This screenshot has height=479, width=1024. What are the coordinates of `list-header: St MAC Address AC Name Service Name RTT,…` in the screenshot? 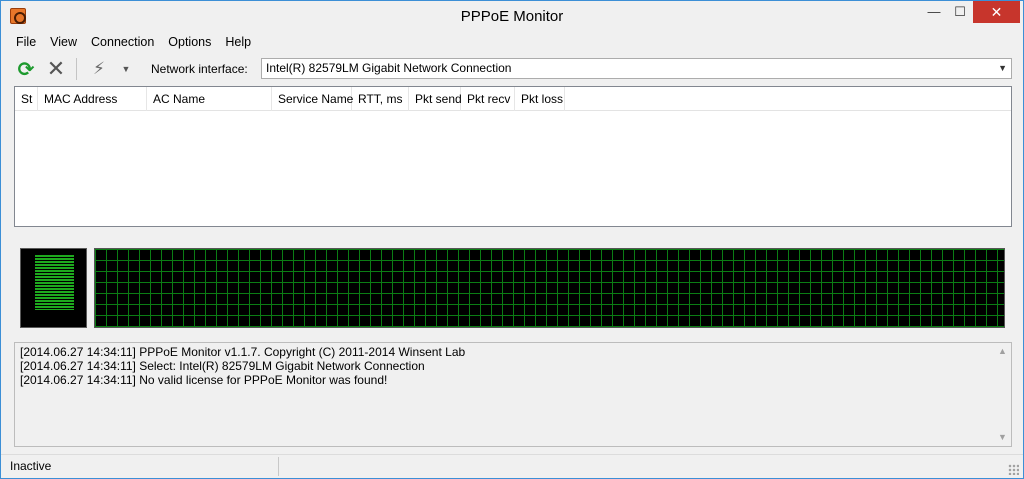 It's located at (513, 99).